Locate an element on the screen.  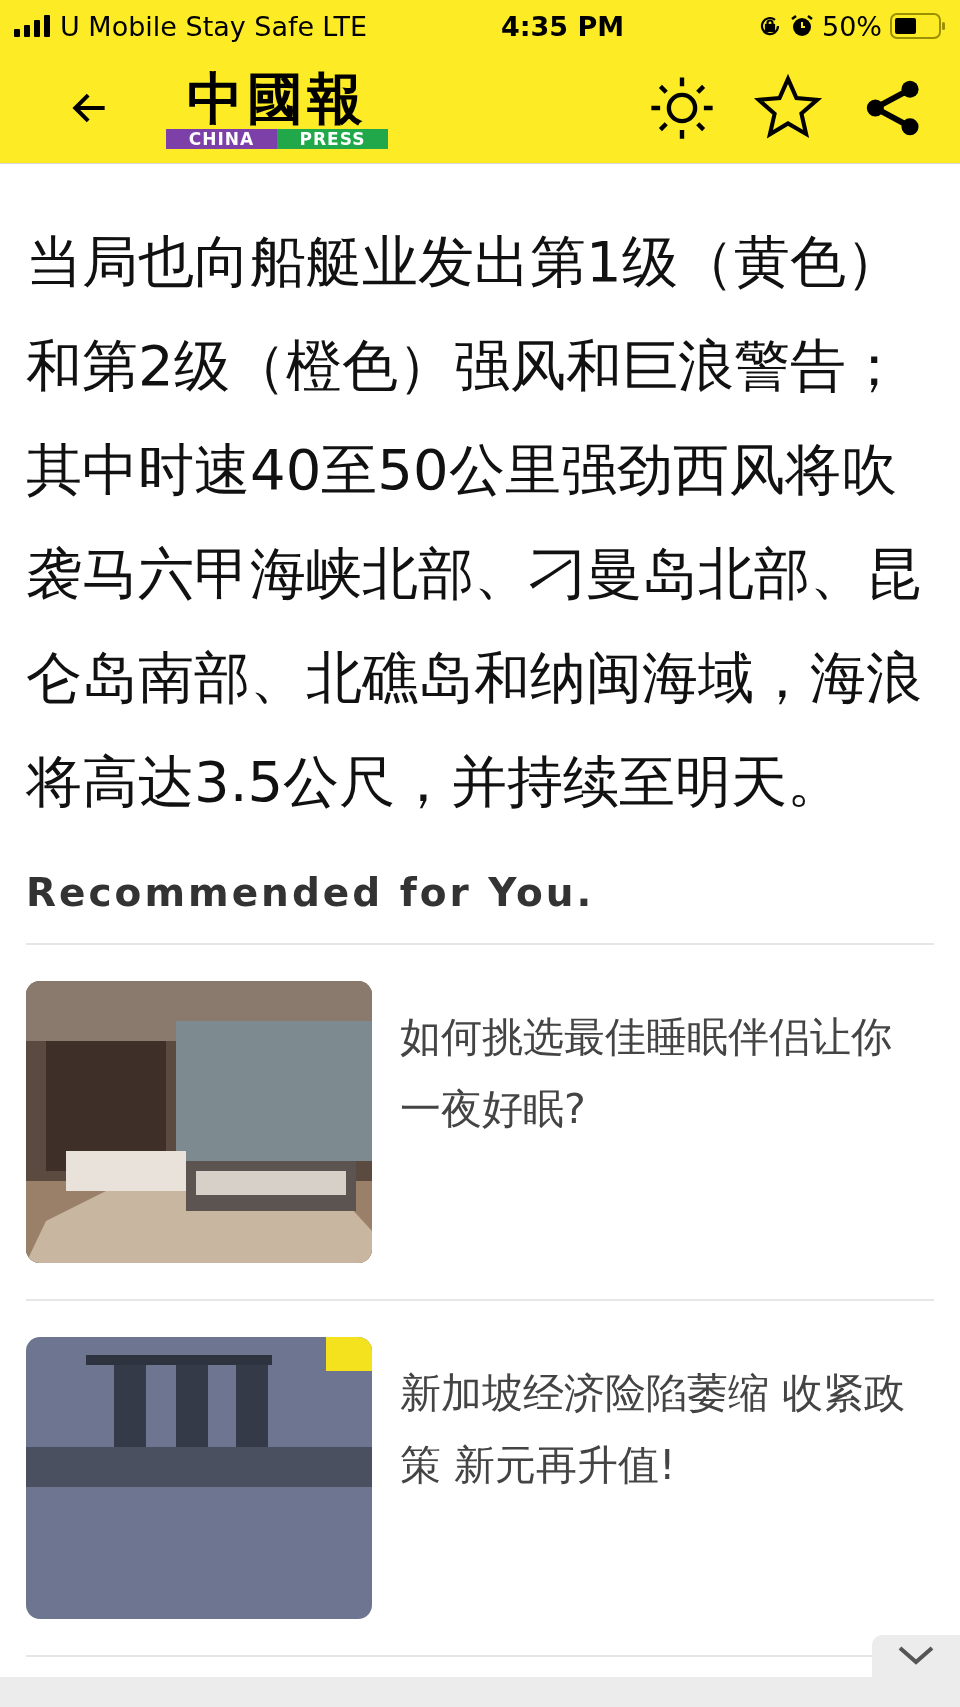
section-heading: Recommended for You. is located at coordinates (480, 907).